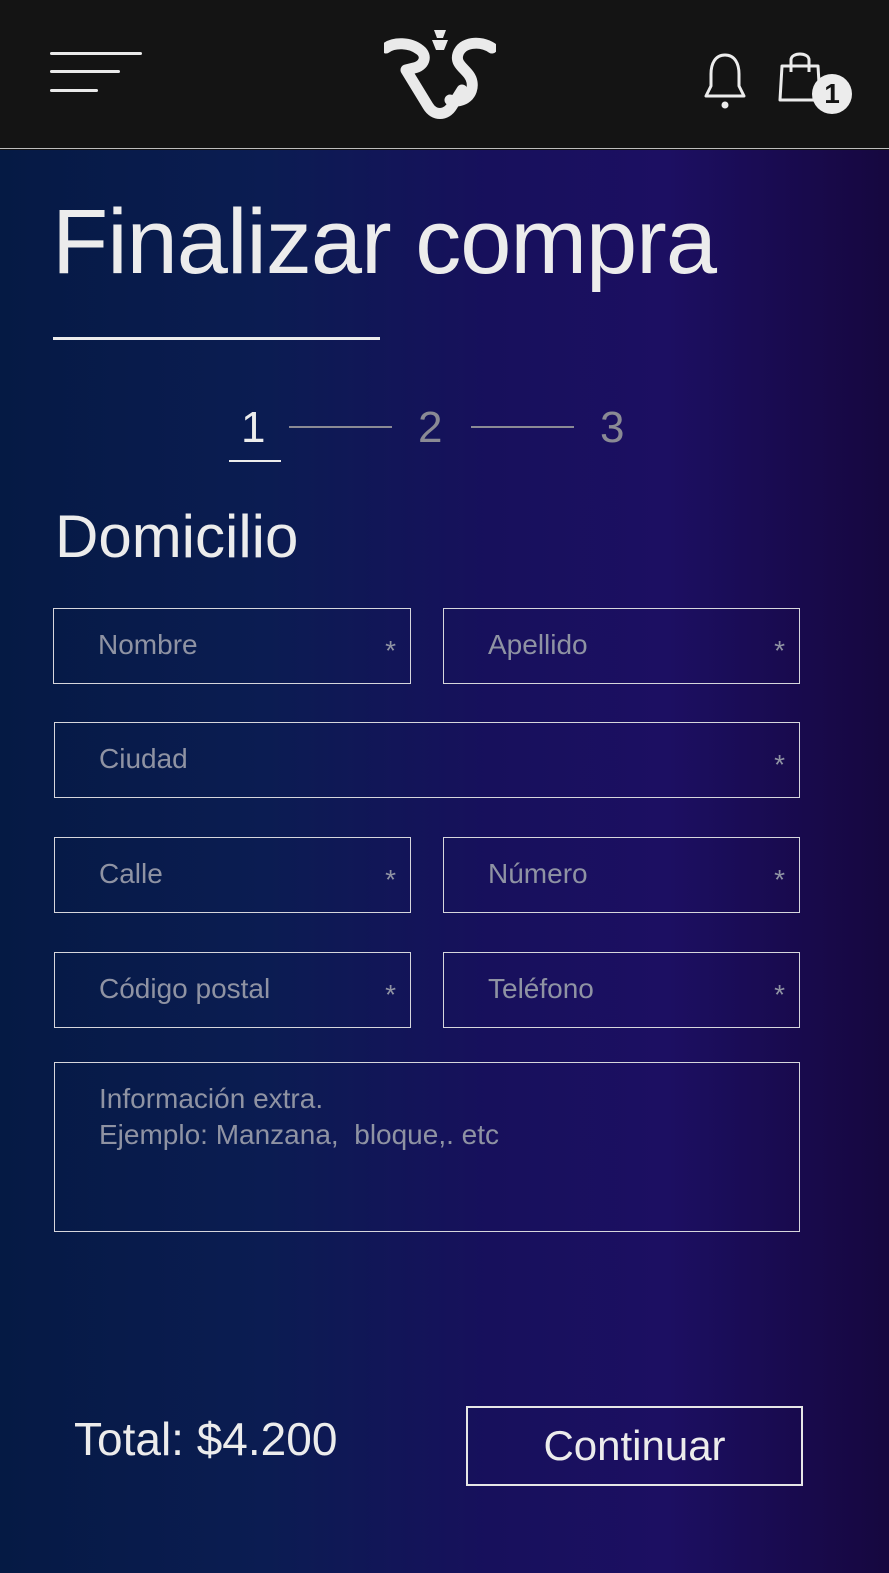  I want to click on ciudad-placeholder: Ciudad, so click(143, 758).